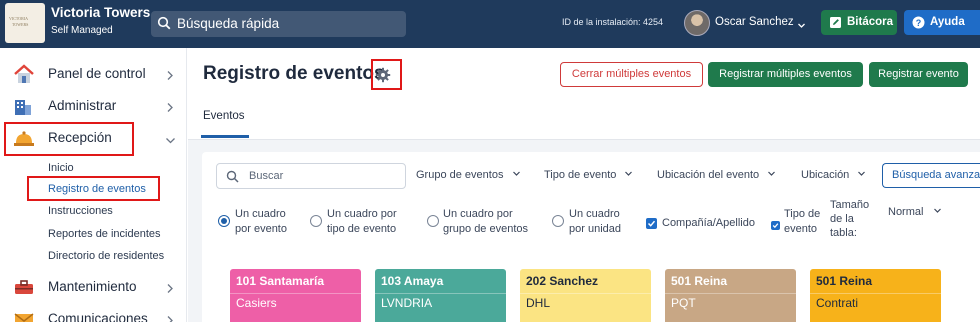  I want to click on sidebar-item-panel-de-control: Panel de control, so click(93, 74).